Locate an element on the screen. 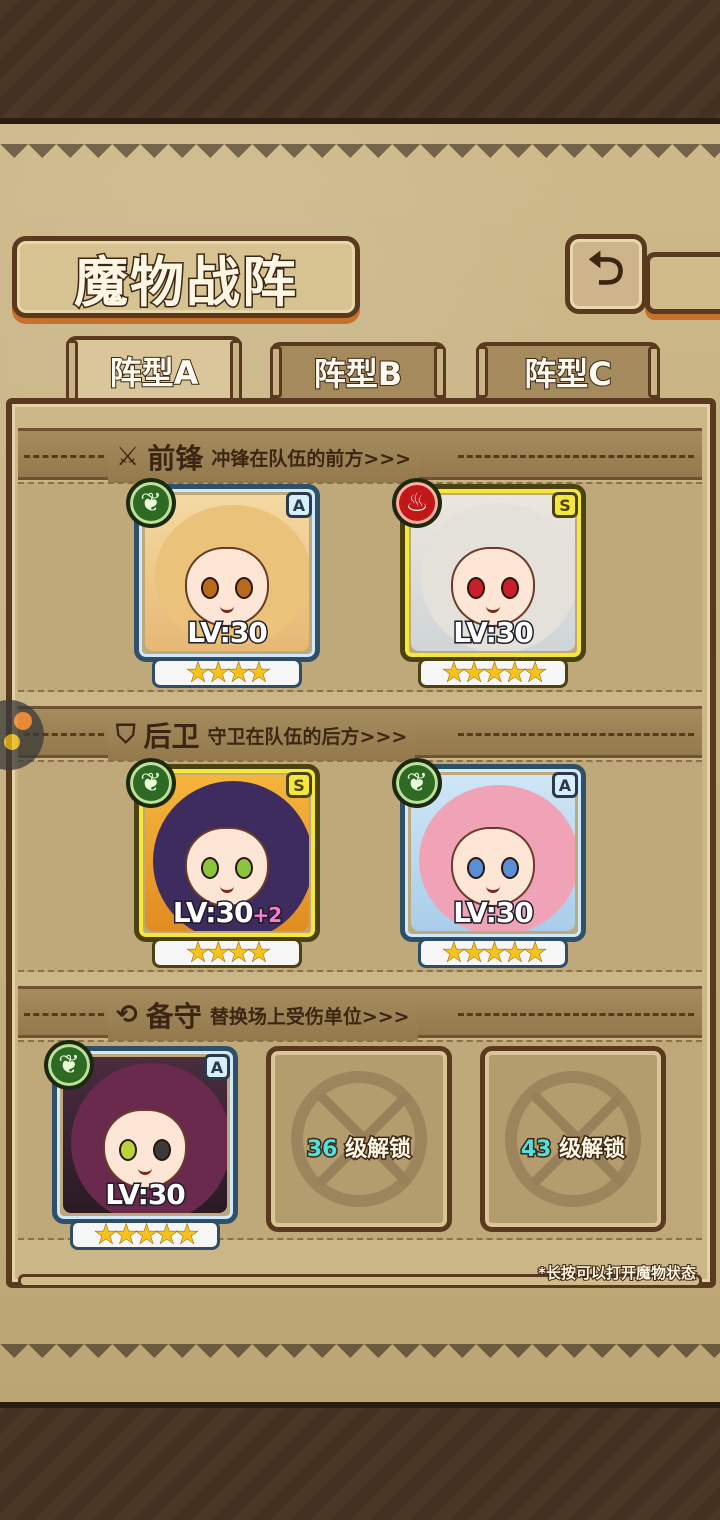 This screenshot has height=1520, width=720. tab-formation-c: 阵型C is located at coordinates (568, 370).